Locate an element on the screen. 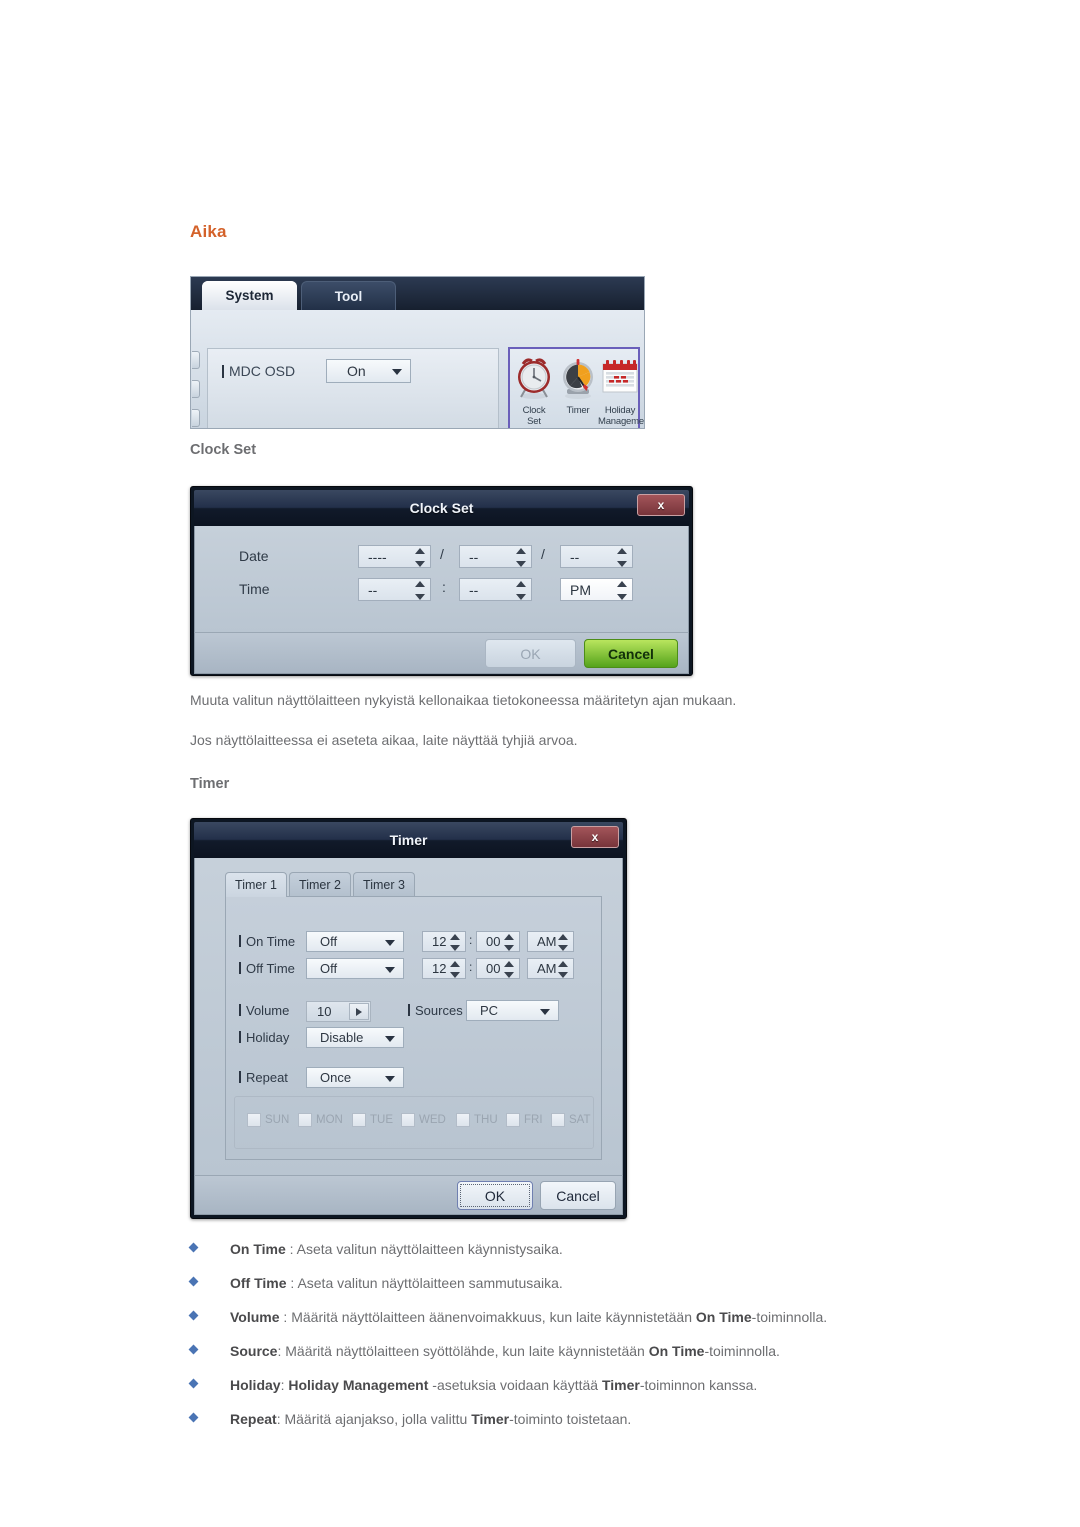  holiday-select: Disable is located at coordinates (355, 1037).